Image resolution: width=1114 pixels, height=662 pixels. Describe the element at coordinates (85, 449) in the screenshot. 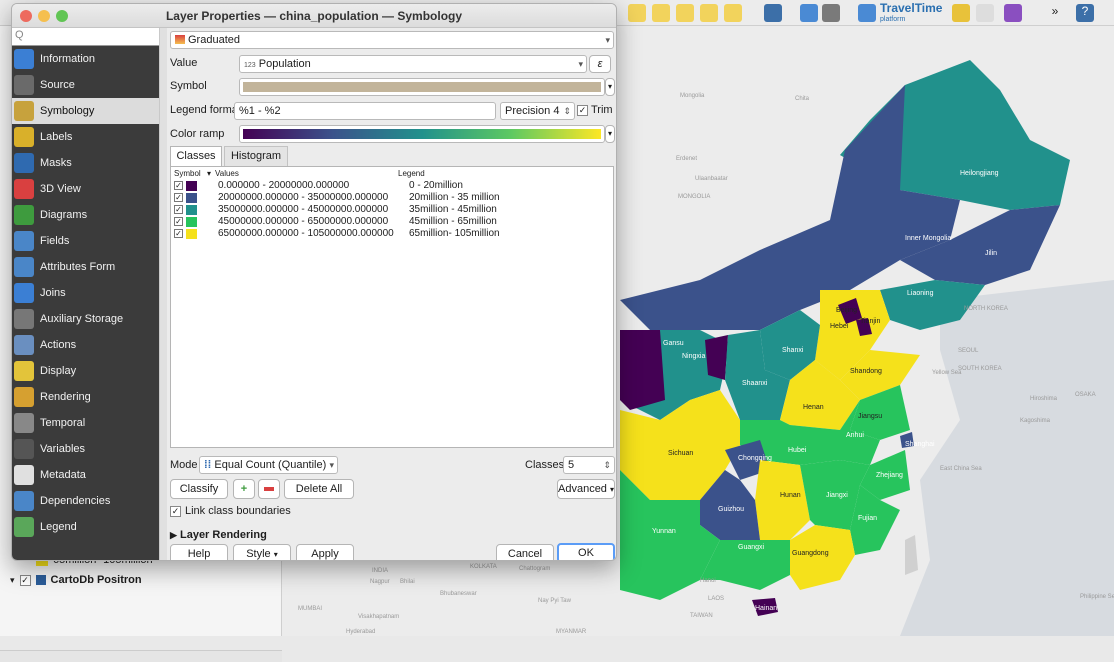

I see `sidebar-item-variables: Variables` at that location.